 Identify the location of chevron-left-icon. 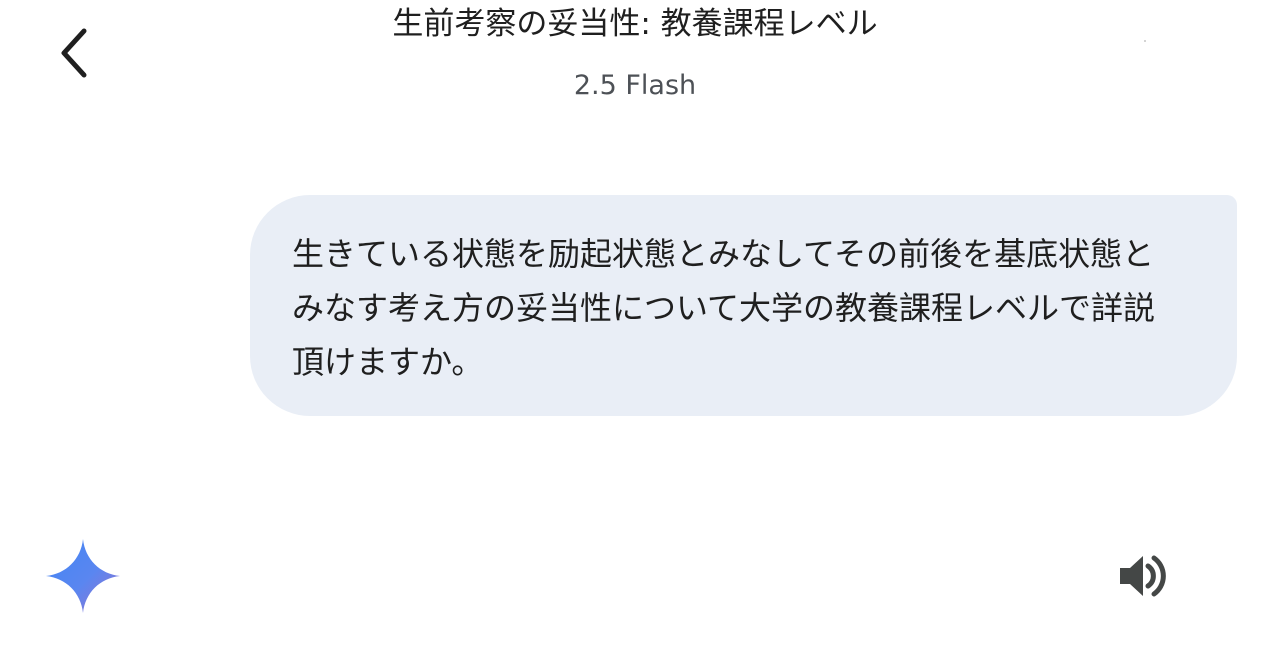
(74, 53).